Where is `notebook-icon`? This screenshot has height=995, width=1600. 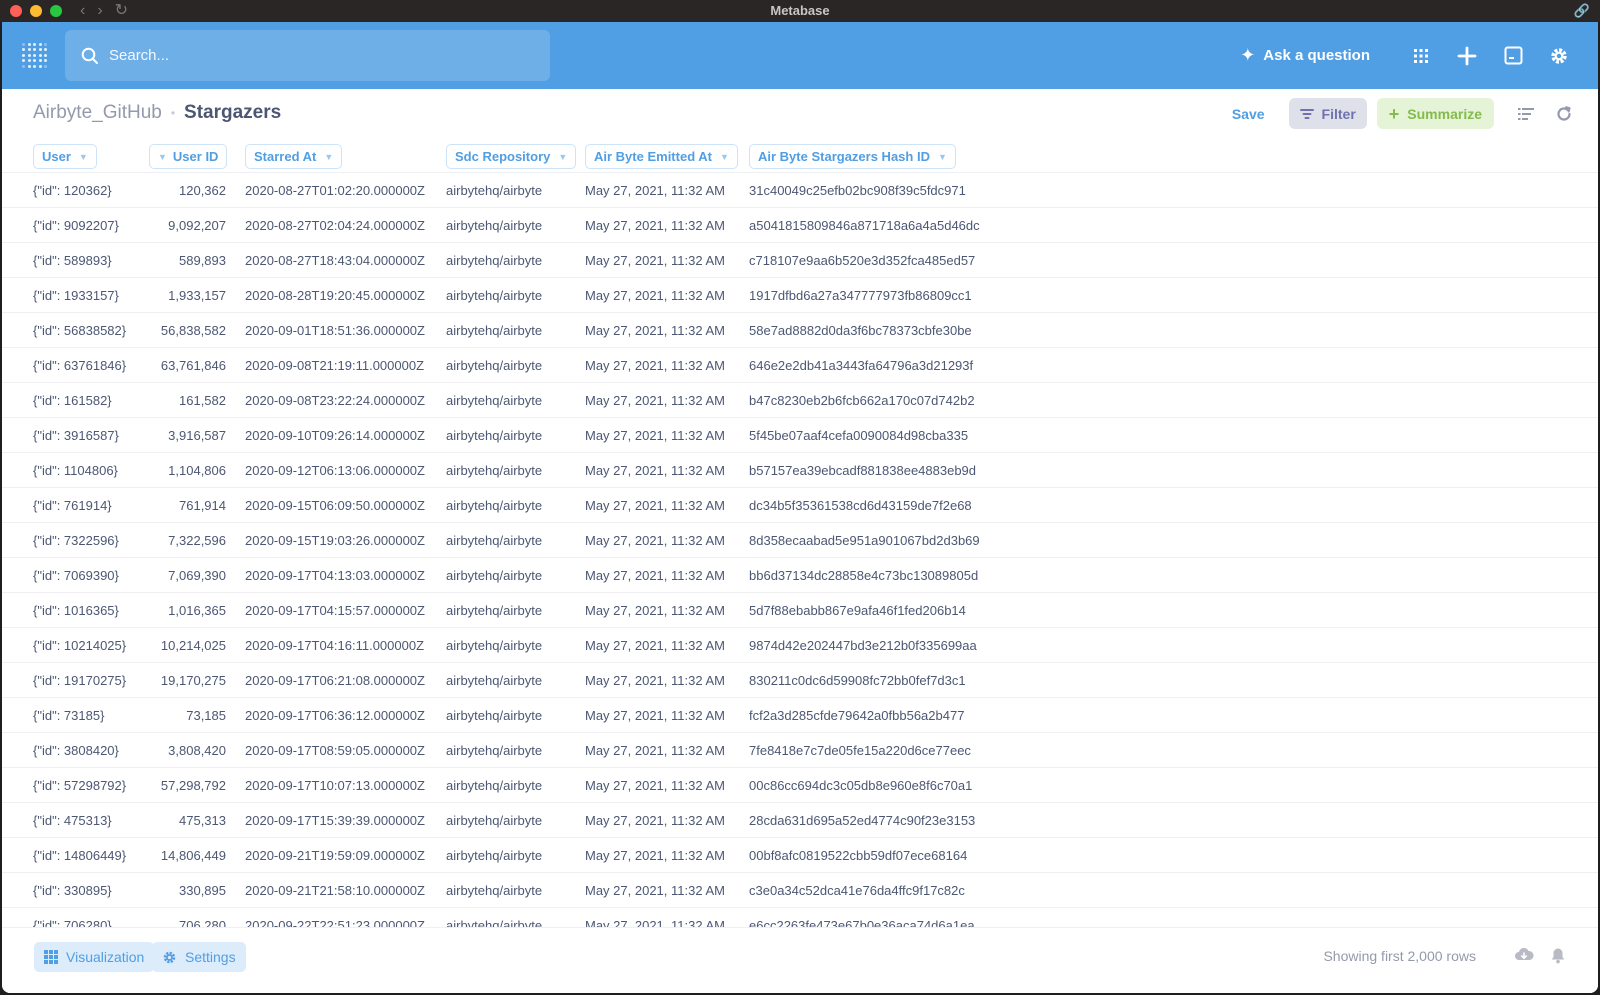 notebook-icon is located at coordinates (1513, 56).